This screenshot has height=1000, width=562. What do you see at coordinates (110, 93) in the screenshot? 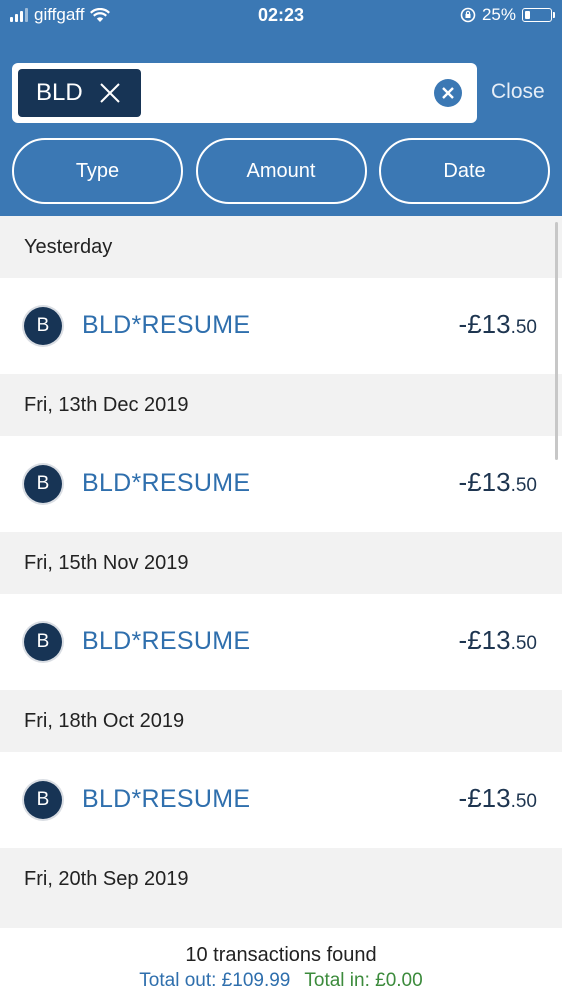
I see `remove-chip-icon` at bounding box center [110, 93].